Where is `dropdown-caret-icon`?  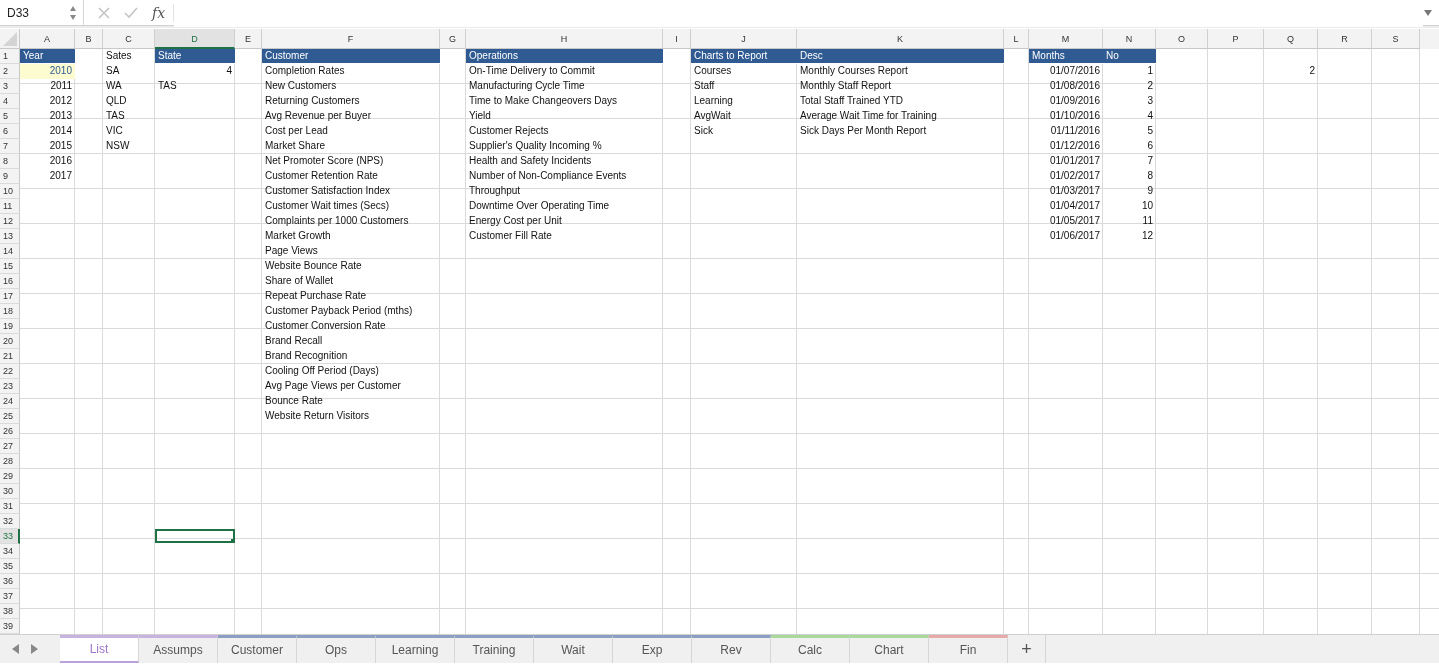 dropdown-caret-icon is located at coordinates (1428, 12).